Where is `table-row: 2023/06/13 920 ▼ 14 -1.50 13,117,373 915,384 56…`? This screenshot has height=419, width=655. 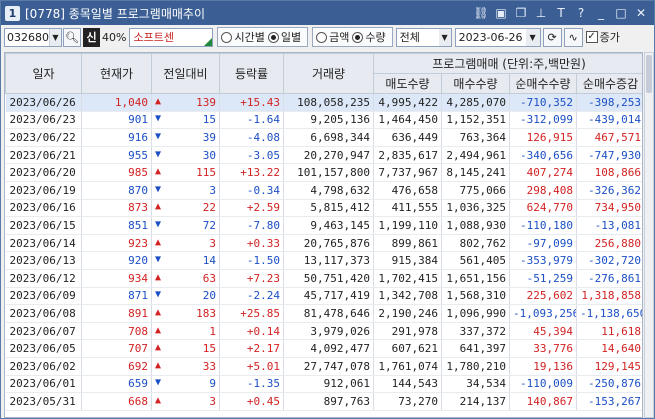
table-row: 2023/06/13 920 ▼ 14 -1.50 13,117,373 915,384 56… is located at coordinates (323, 260).